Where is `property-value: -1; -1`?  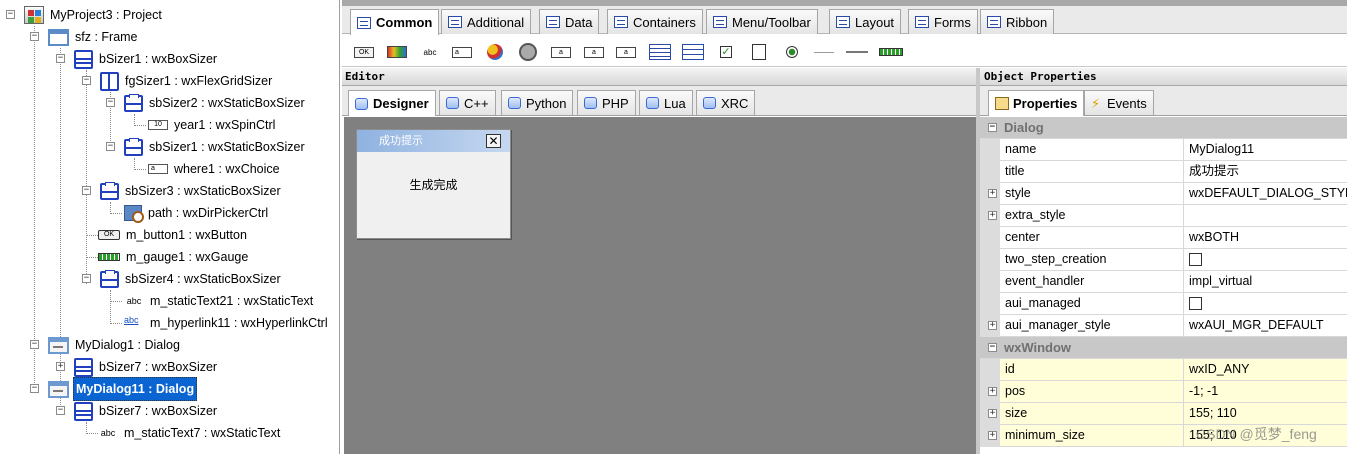 property-value: -1; -1 is located at coordinates (1200, 392).